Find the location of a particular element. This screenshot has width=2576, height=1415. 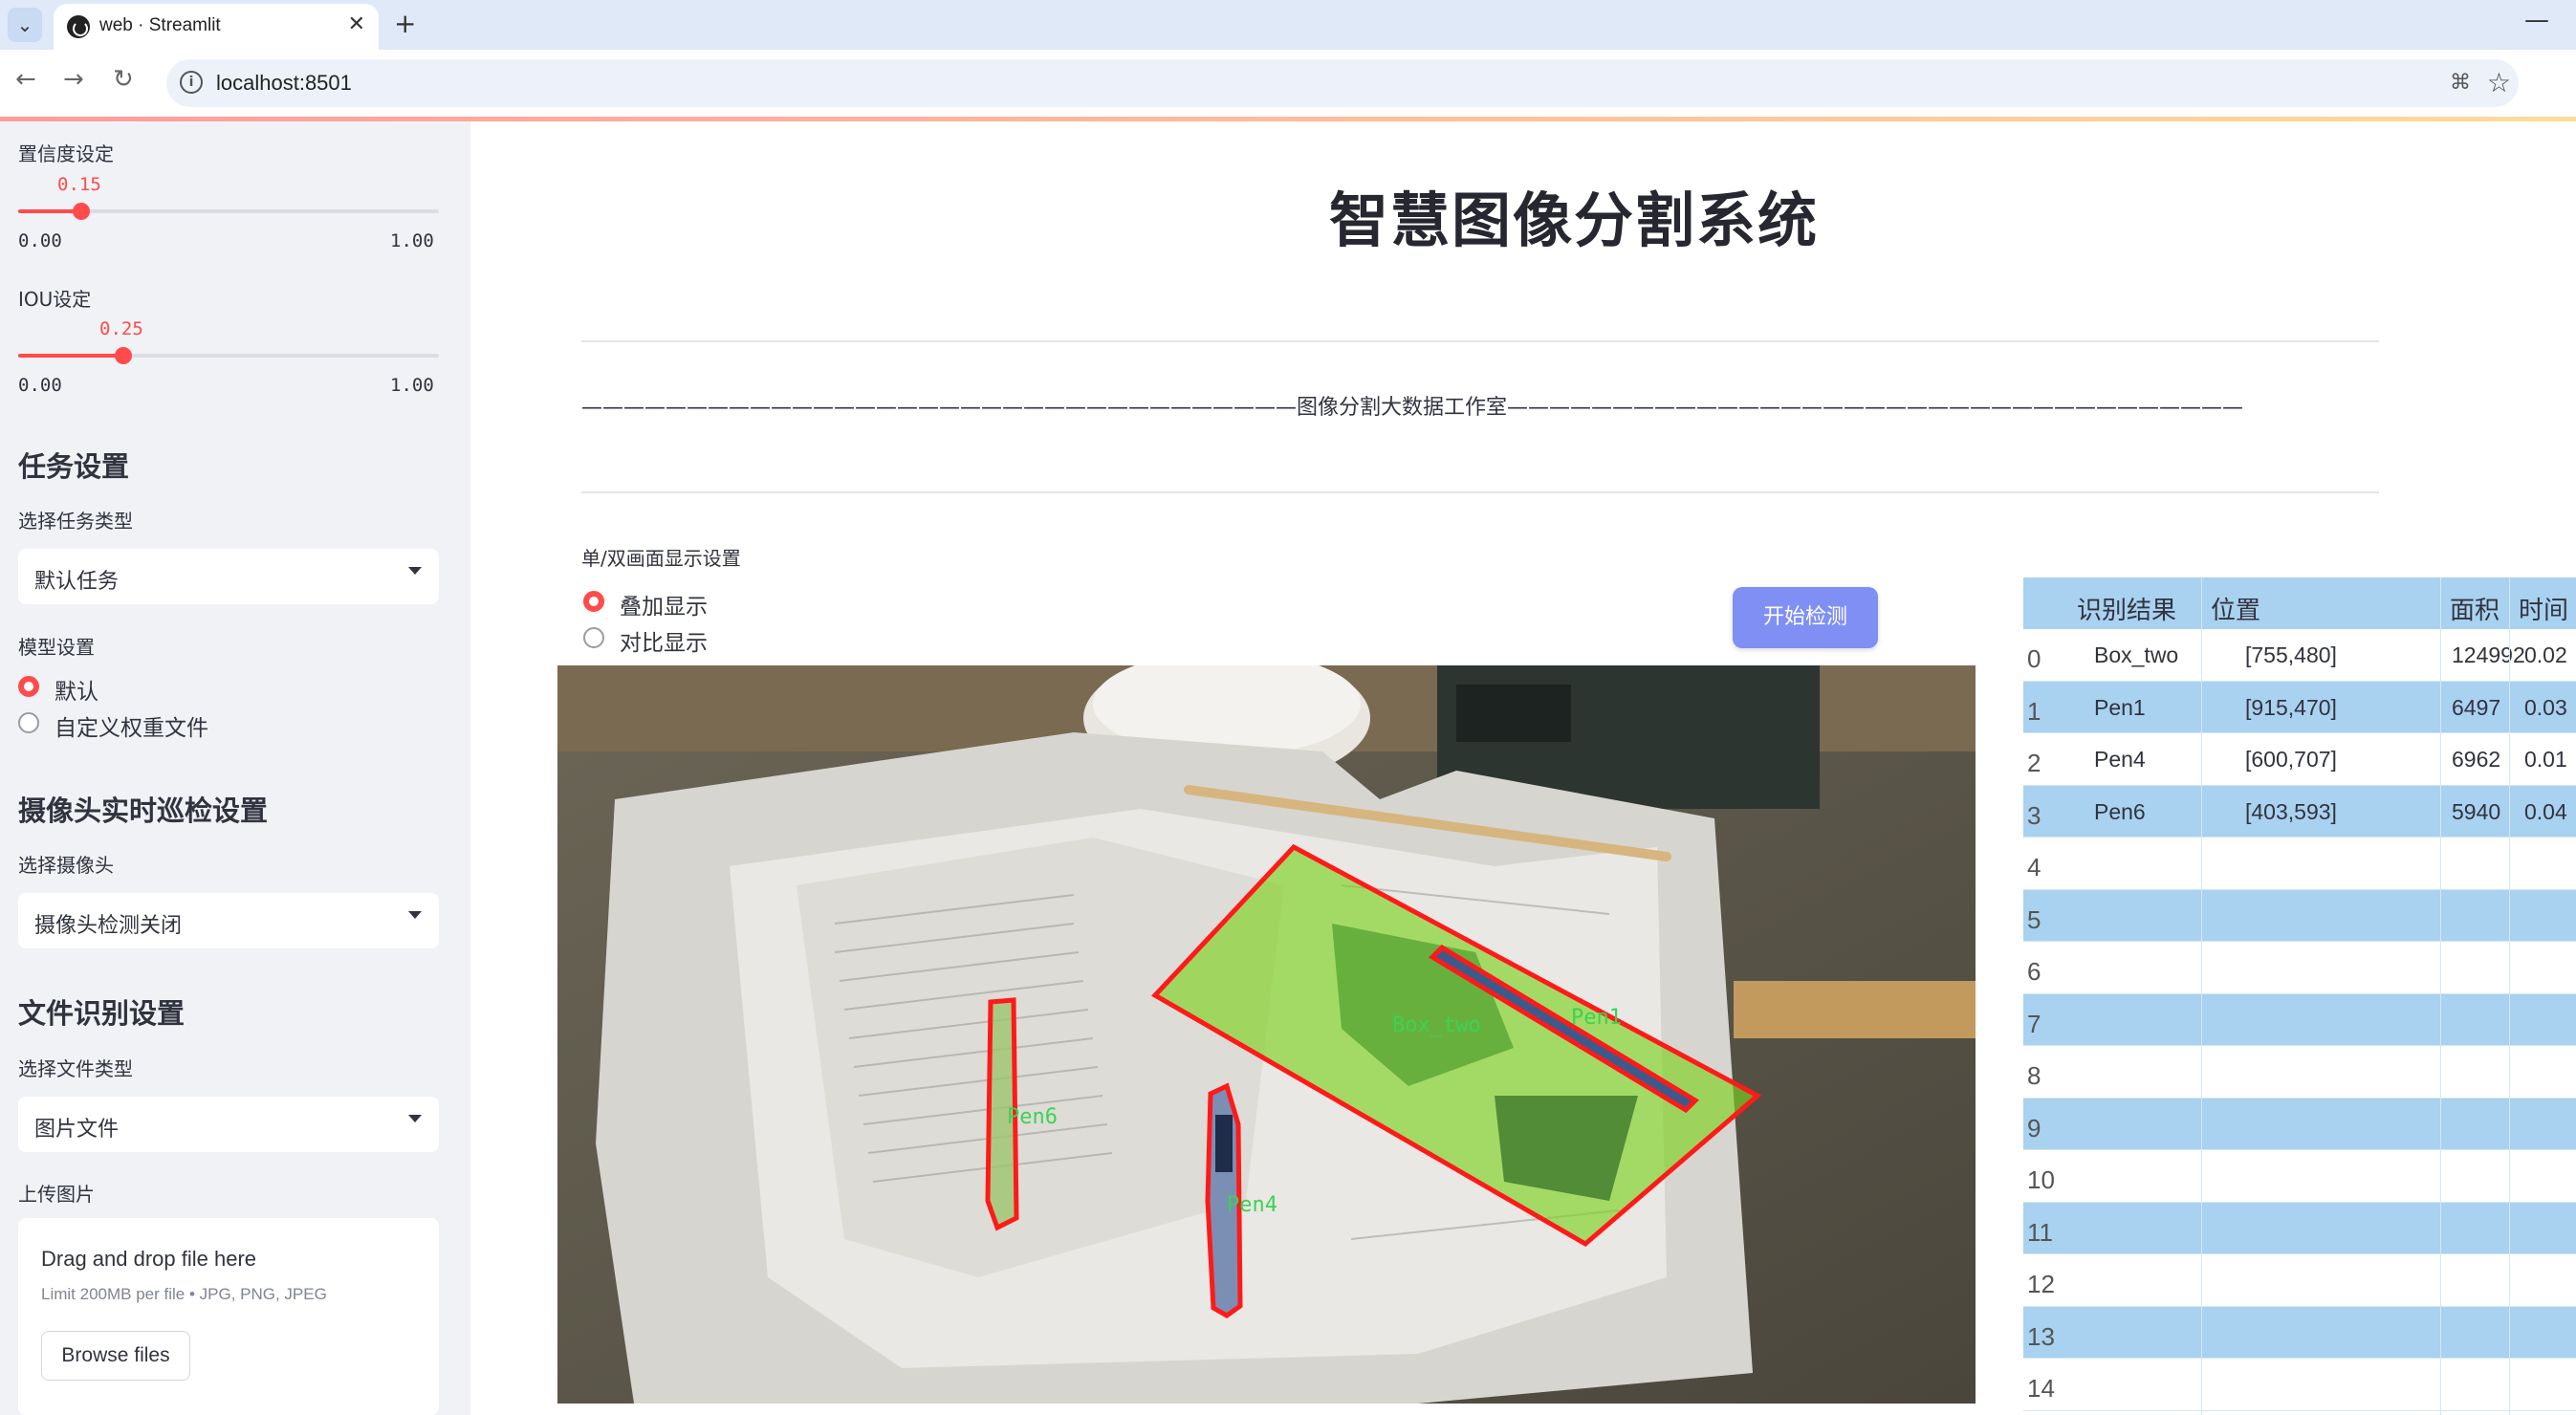

table-row: 1 Pen1 [915,470] 6497 0.03 is located at coordinates (2299, 707).